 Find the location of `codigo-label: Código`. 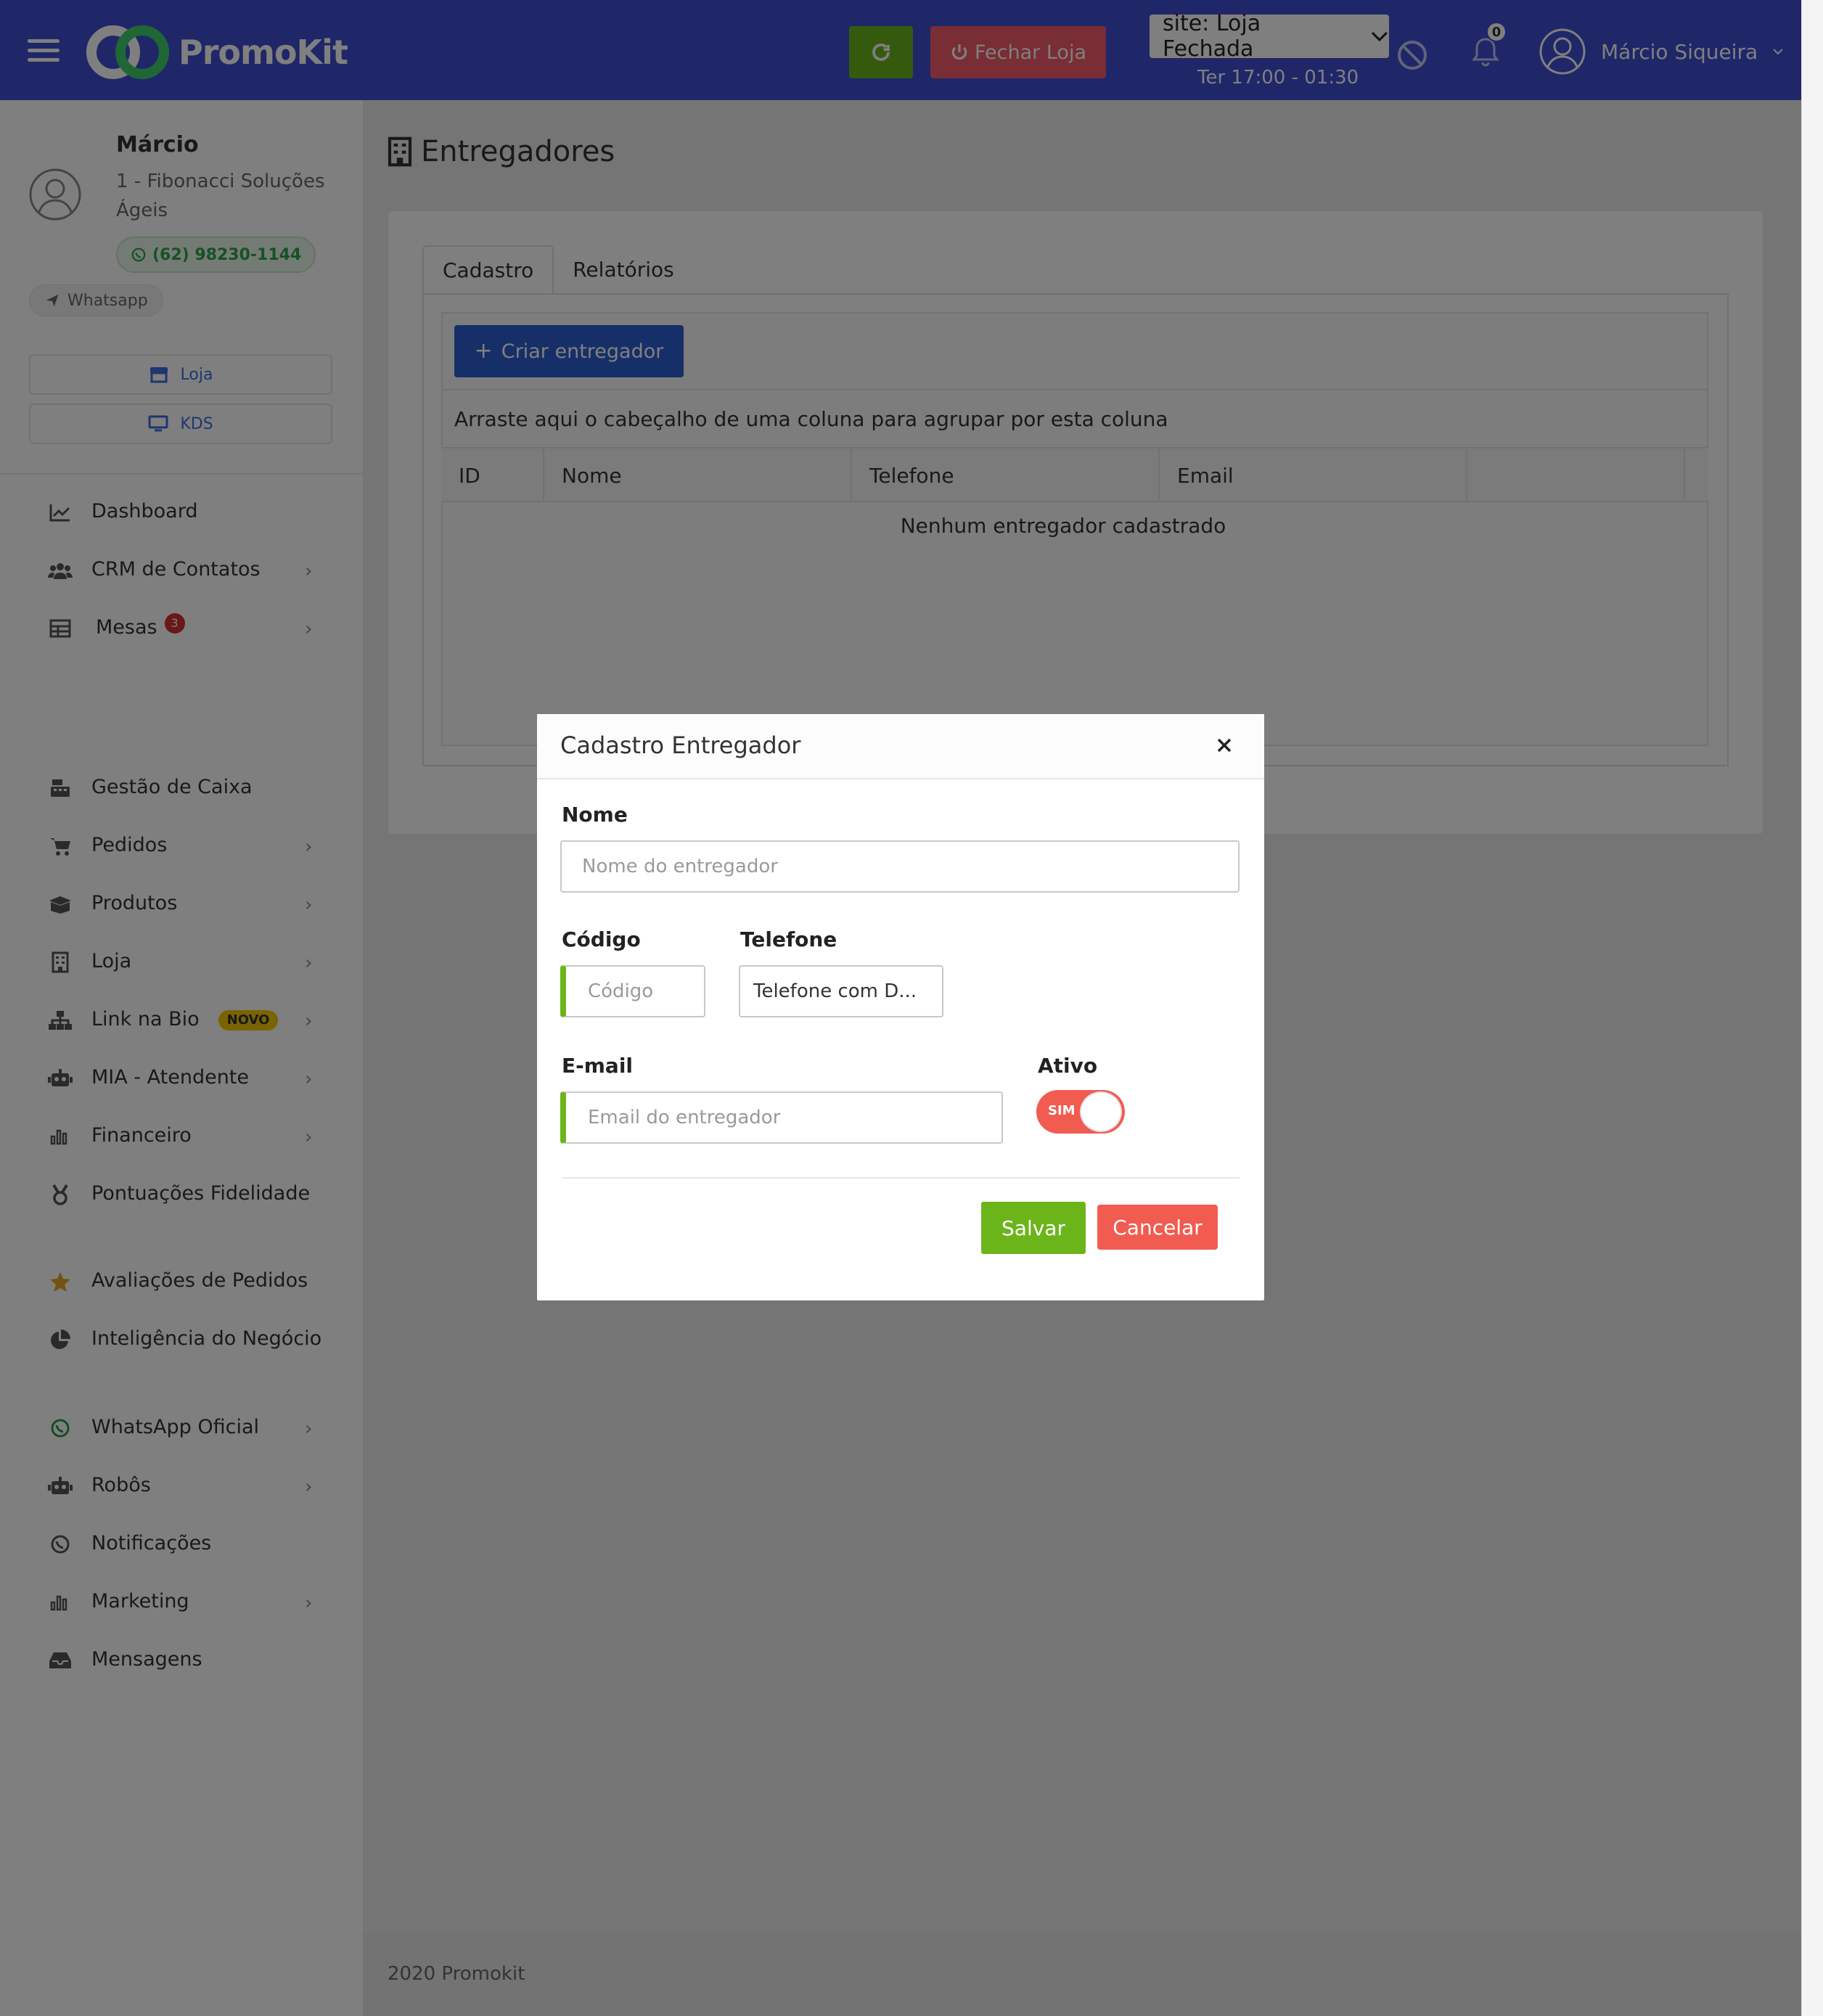

codigo-label: Código is located at coordinates (601, 939).